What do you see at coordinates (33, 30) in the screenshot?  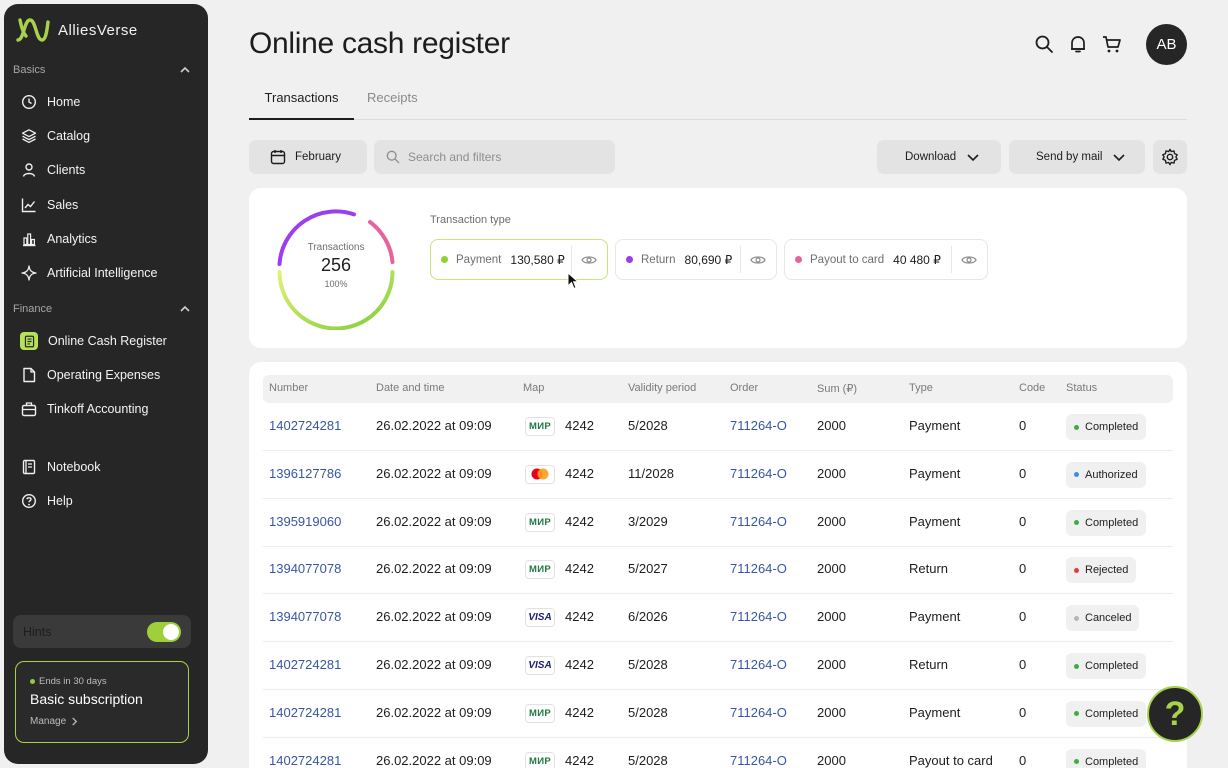 I see `wave-logo-icon` at bounding box center [33, 30].